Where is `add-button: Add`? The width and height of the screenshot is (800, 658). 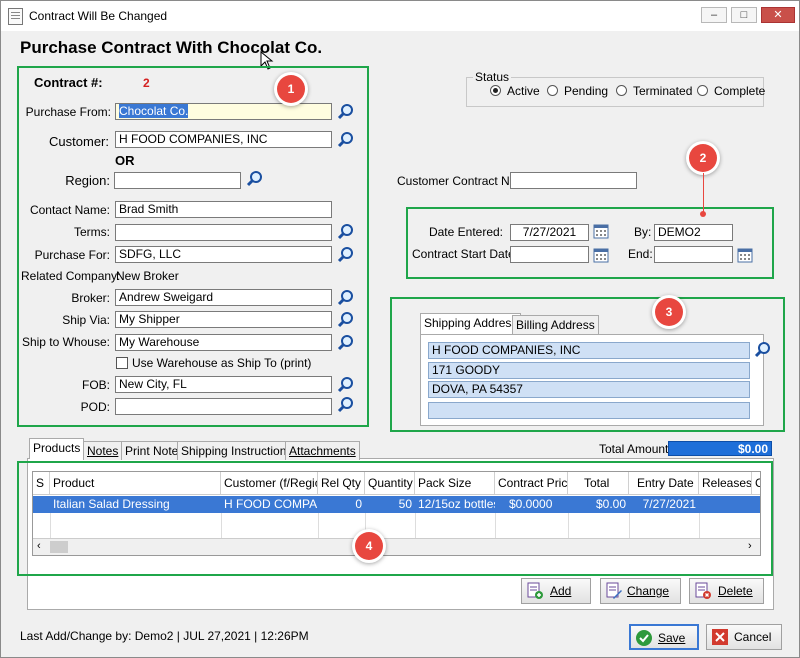 add-button: Add is located at coordinates (556, 591).